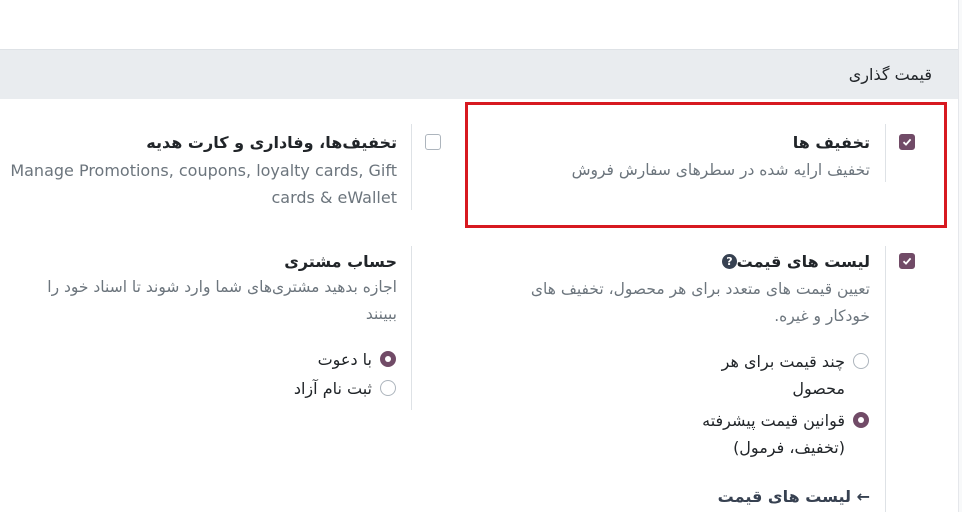  I want to click on pricelists-link-label: لیست های قیمت, so click(784, 496).